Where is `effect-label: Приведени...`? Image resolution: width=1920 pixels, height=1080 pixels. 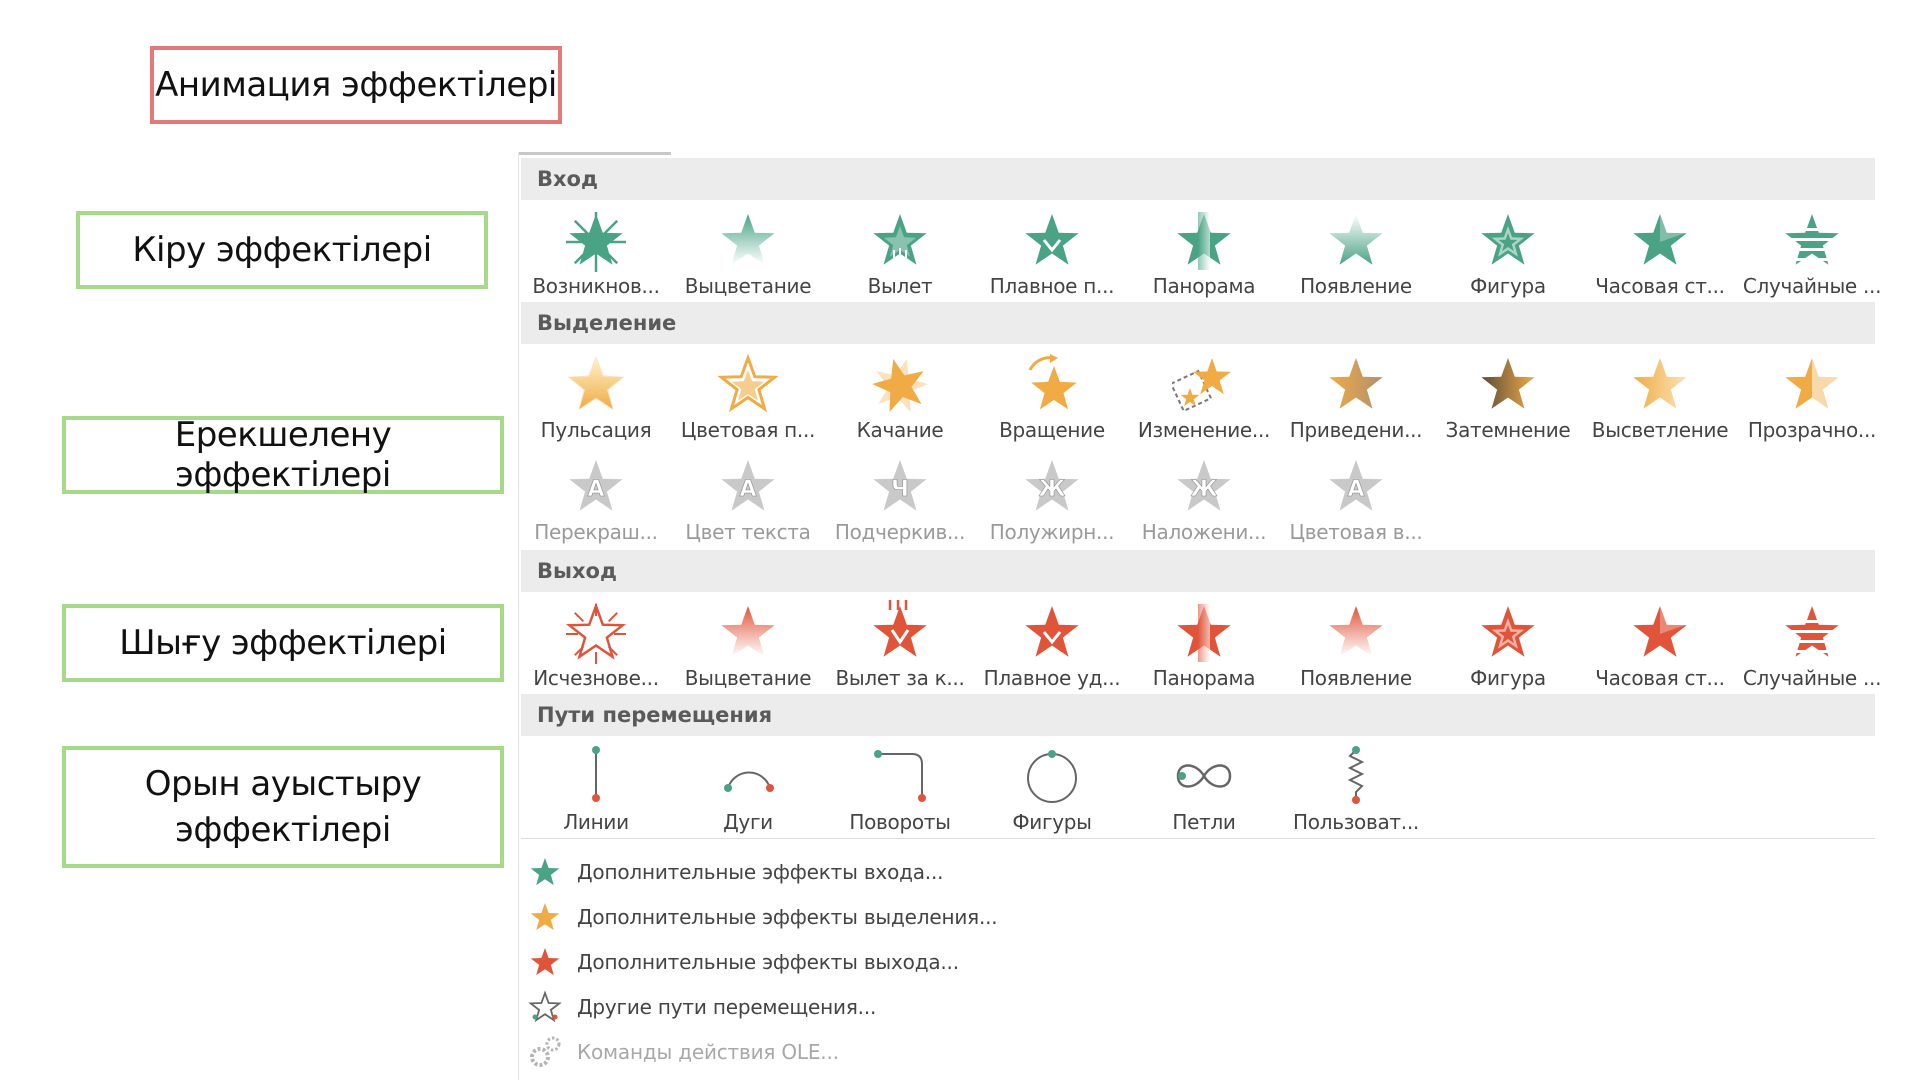
effect-label: Приведени... is located at coordinates (1356, 430).